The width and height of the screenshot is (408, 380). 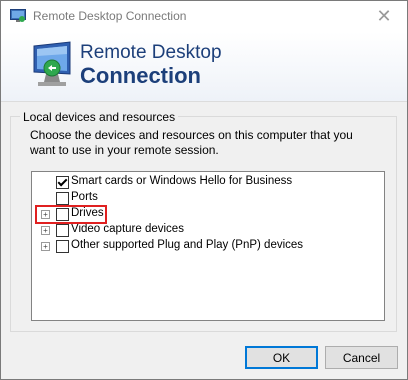 I want to click on tree-item-label: Ports, so click(x=84, y=197).